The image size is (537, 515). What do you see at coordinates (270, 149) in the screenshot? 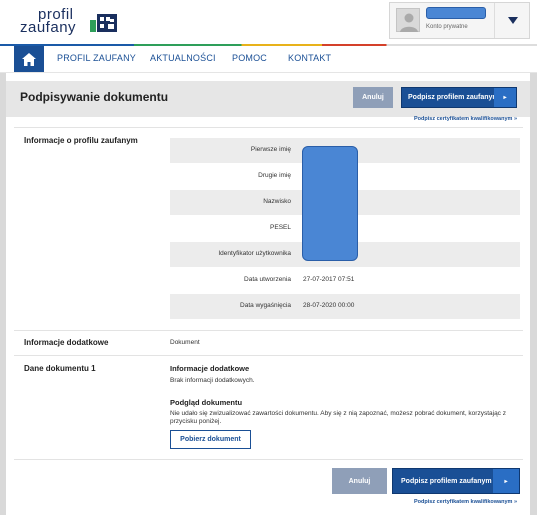
I see `field-label: Pierwsze imię` at bounding box center [270, 149].